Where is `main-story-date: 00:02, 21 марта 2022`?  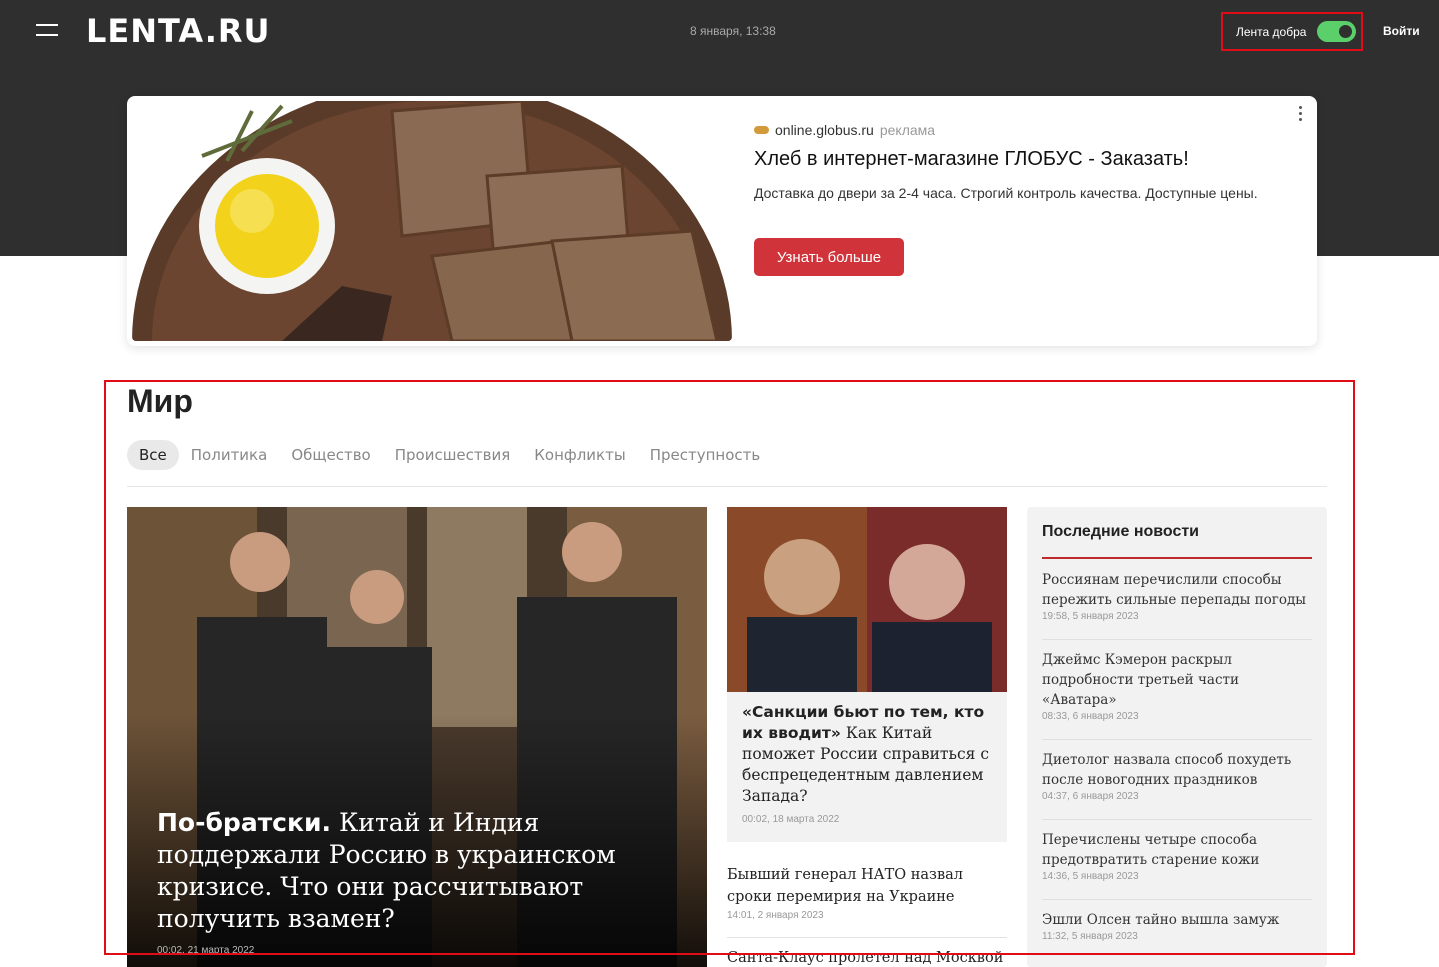 main-story-date: 00:02, 21 марта 2022 is located at coordinates (206, 950).